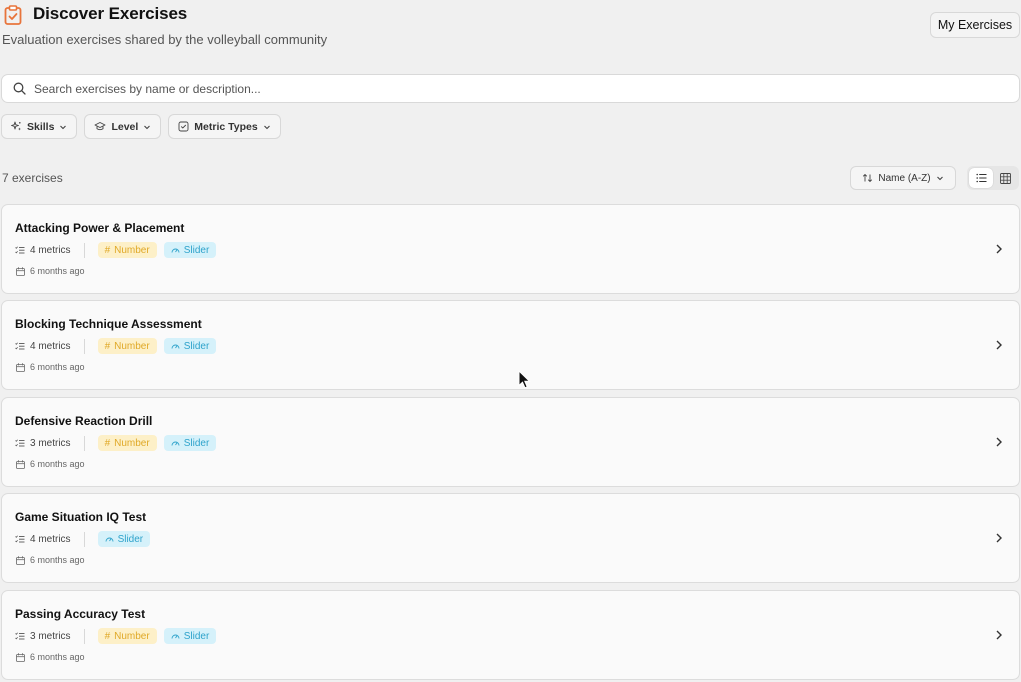 Image resolution: width=1021 pixels, height=682 pixels. I want to click on page-title: Discover Exercises, so click(110, 13).